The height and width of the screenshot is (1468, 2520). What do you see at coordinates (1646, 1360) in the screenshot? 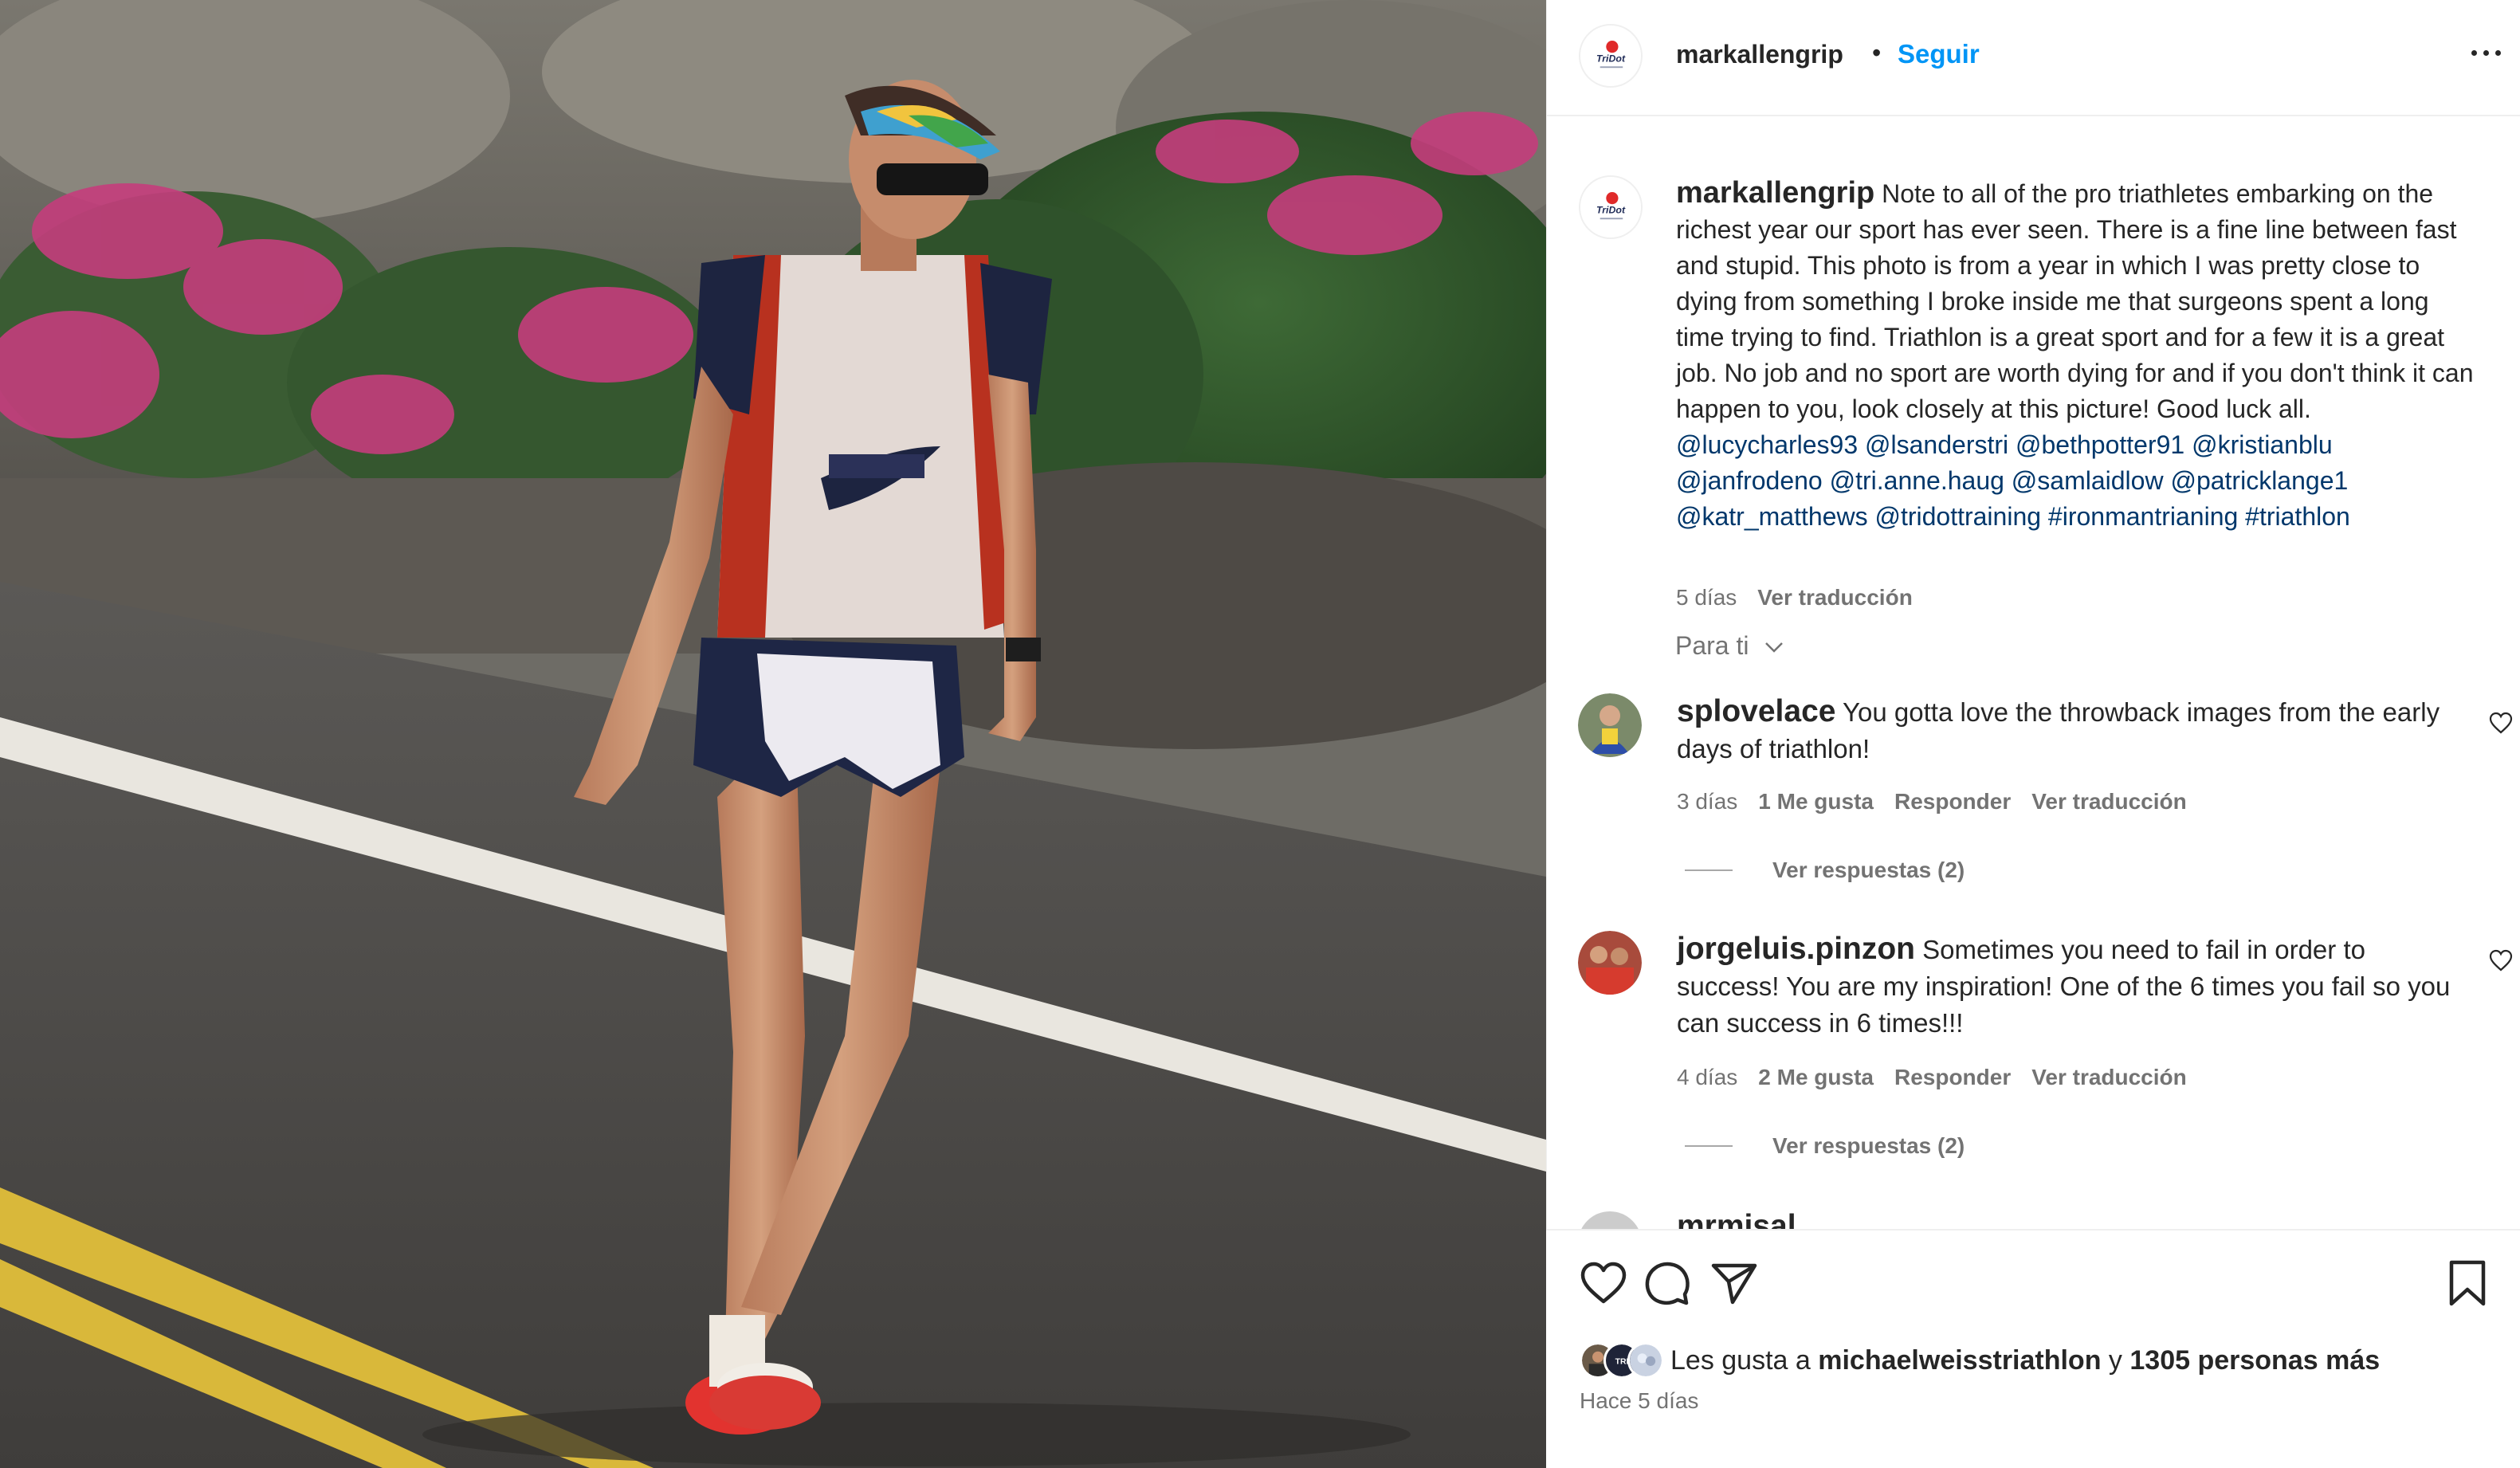
I see `liker-avatar` at bounding box center [1646, 1360].